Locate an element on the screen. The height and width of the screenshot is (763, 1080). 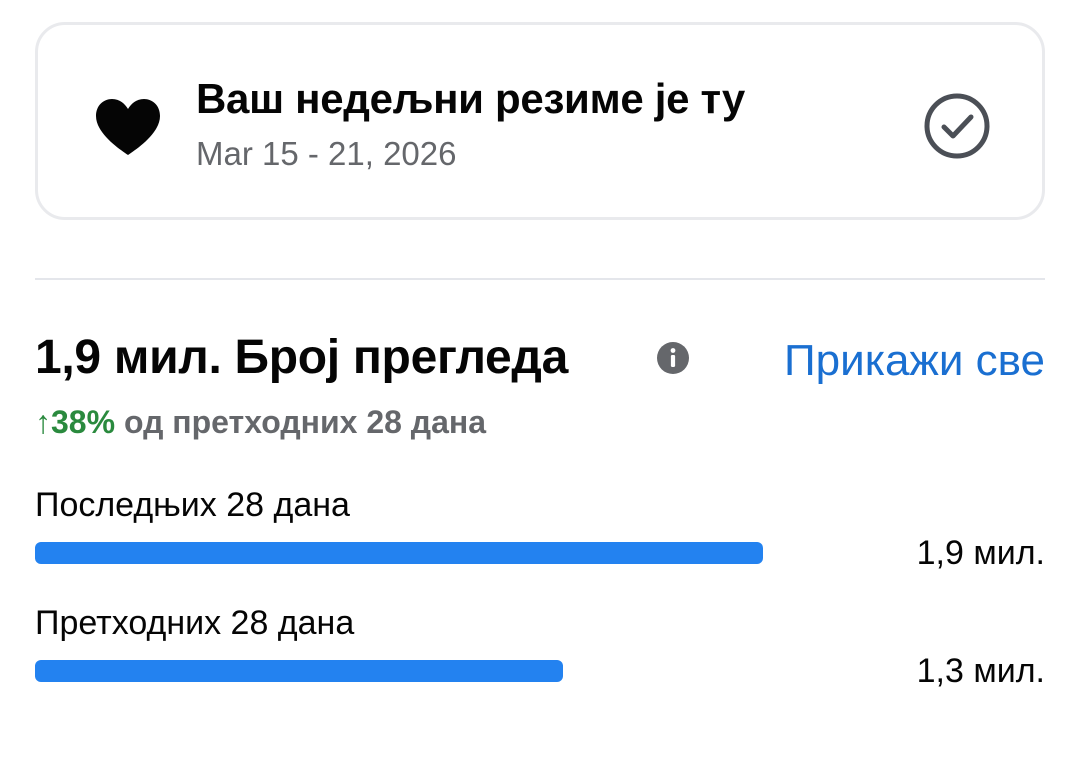
summary-date-range: Mar 15 - 21, 2026 is located at coordinates (326, 153).